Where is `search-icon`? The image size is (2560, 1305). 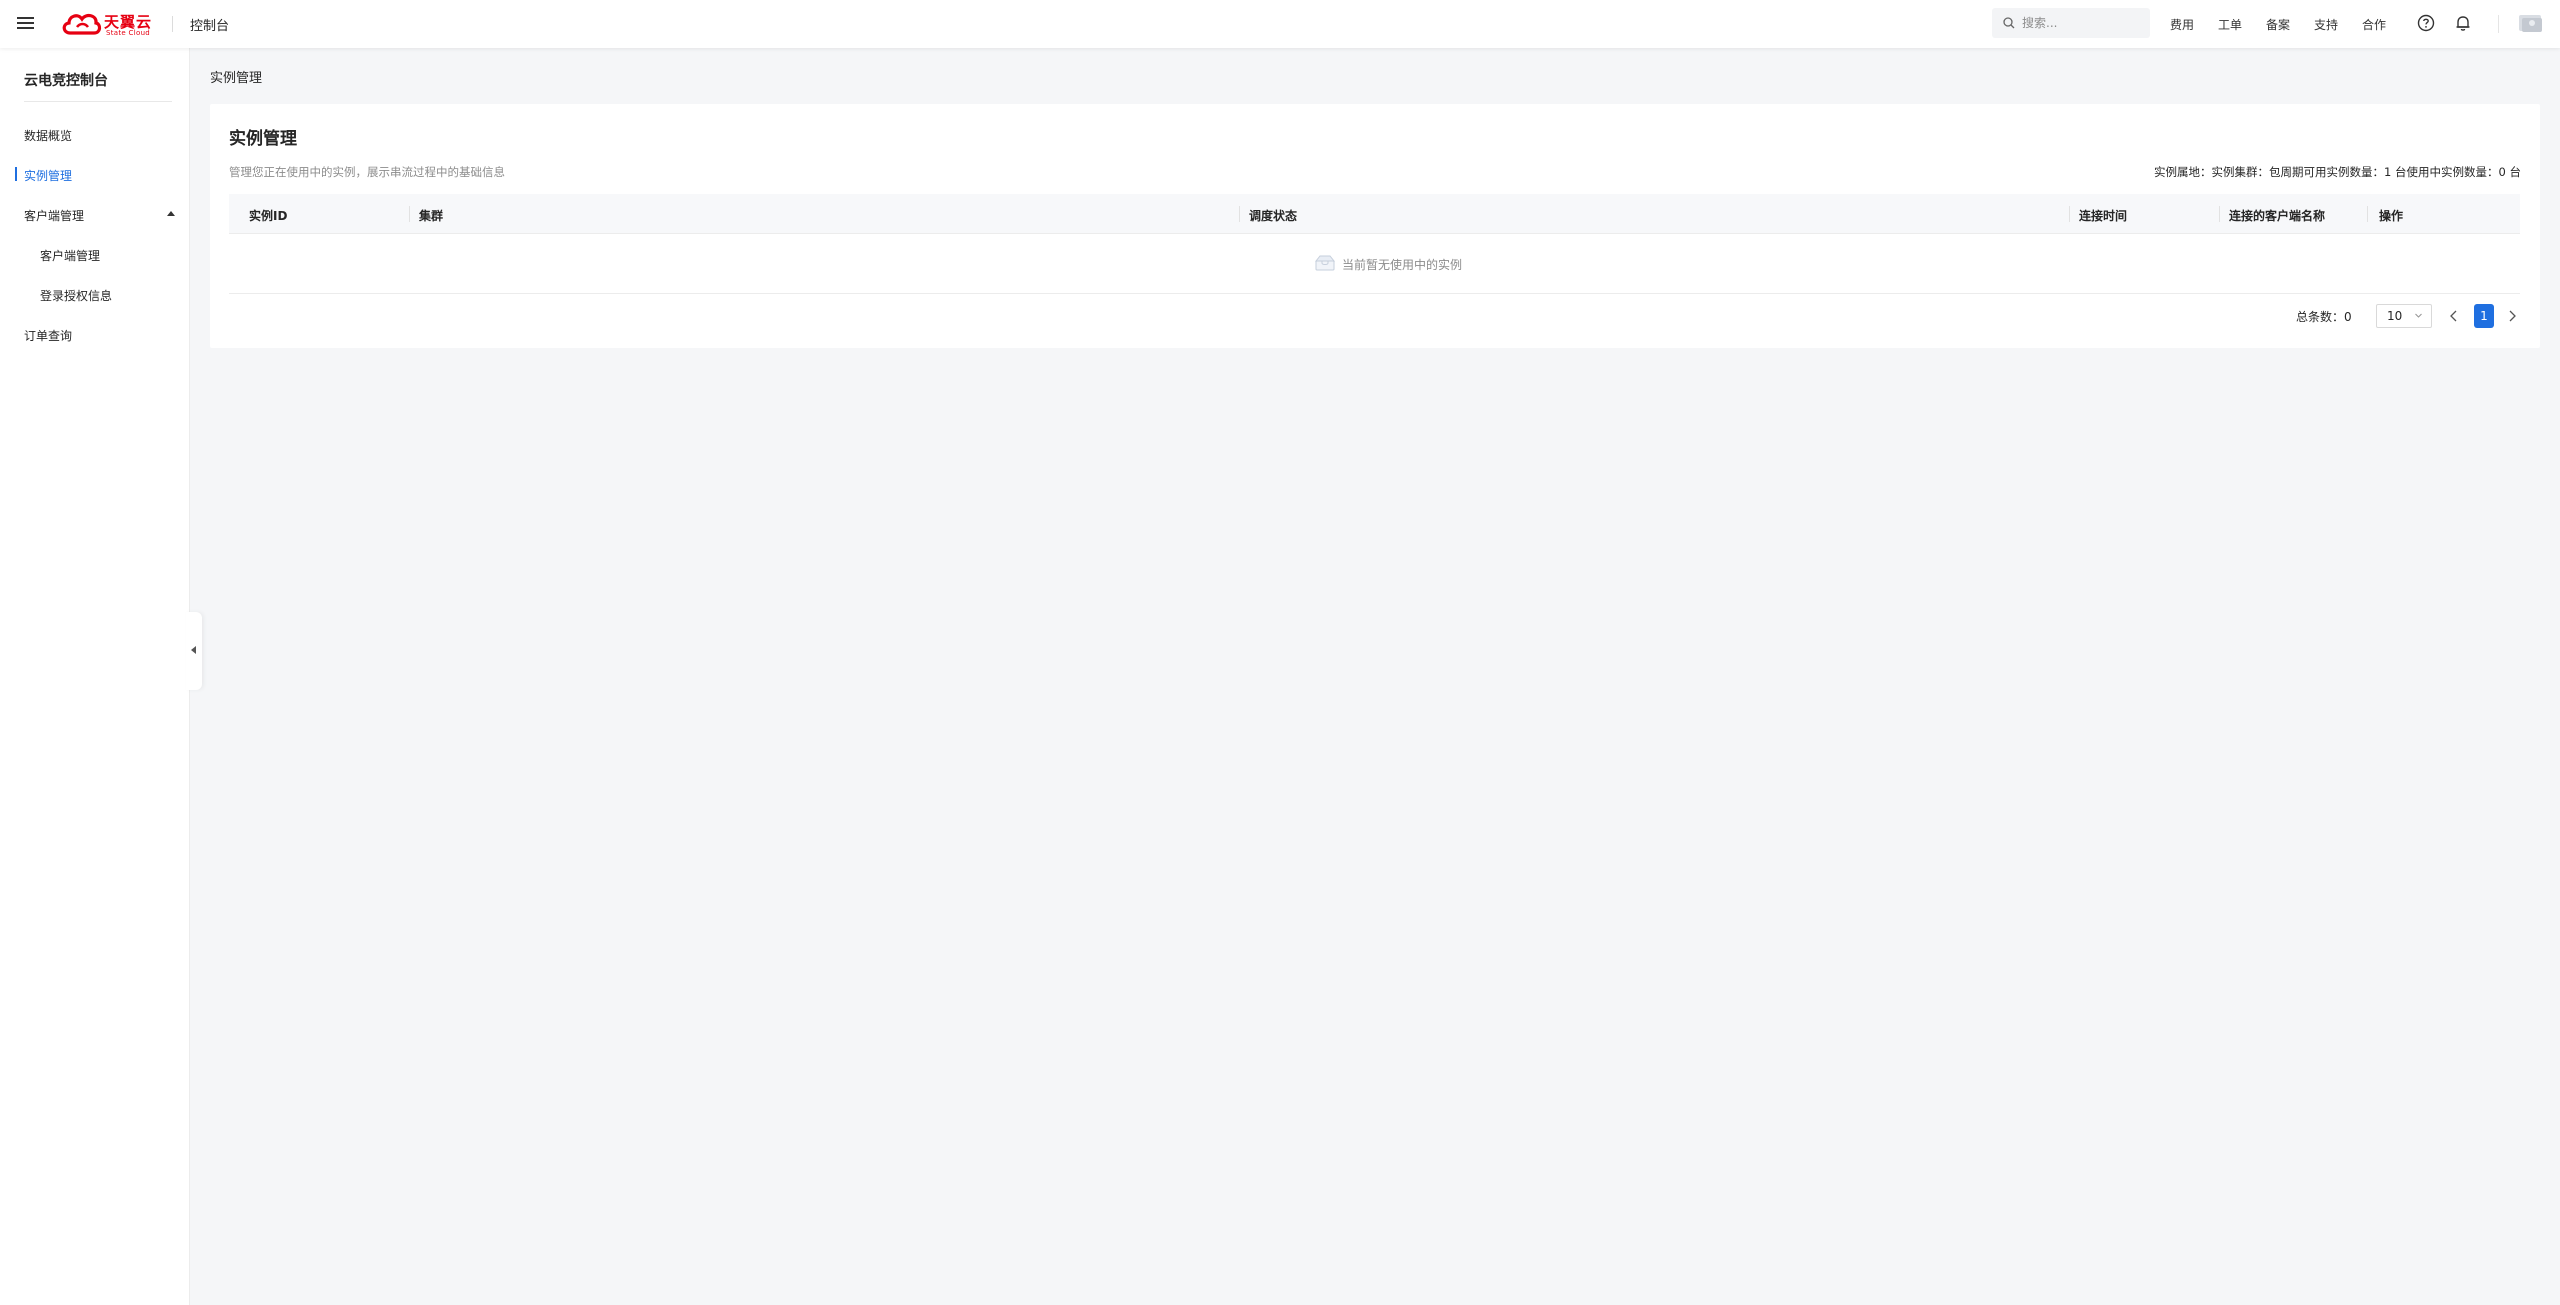
search-icon is located at coordinates (2009, 23).